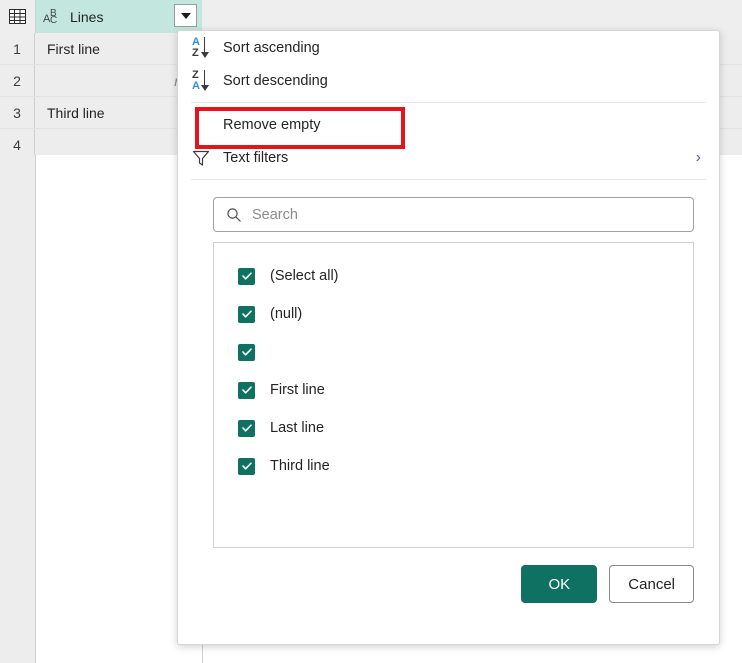 This screenshot has height=663, width=742. Describe the element at coordinates (54, 20) in the screenshot. I see `abc-icon-c: C` at that location.